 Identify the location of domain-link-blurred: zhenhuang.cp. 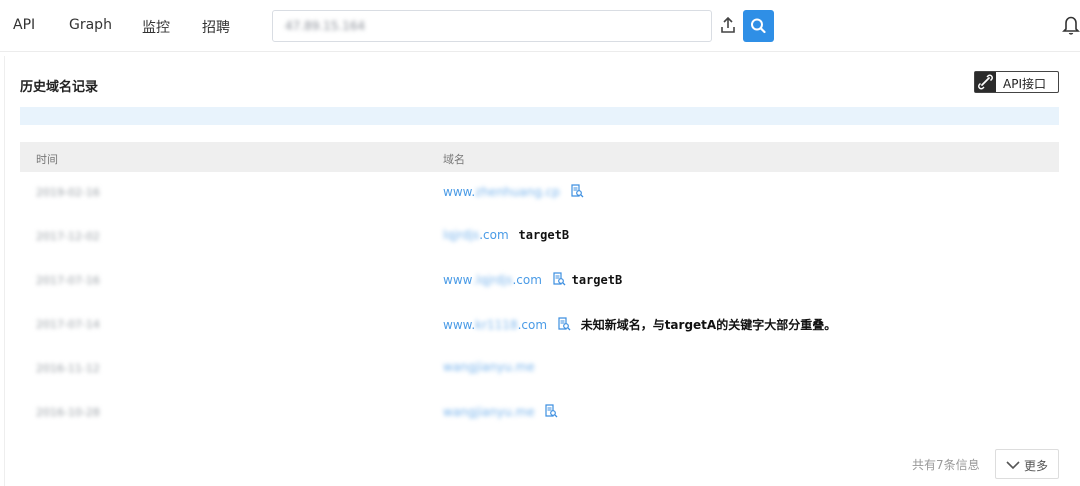
(517, 192).